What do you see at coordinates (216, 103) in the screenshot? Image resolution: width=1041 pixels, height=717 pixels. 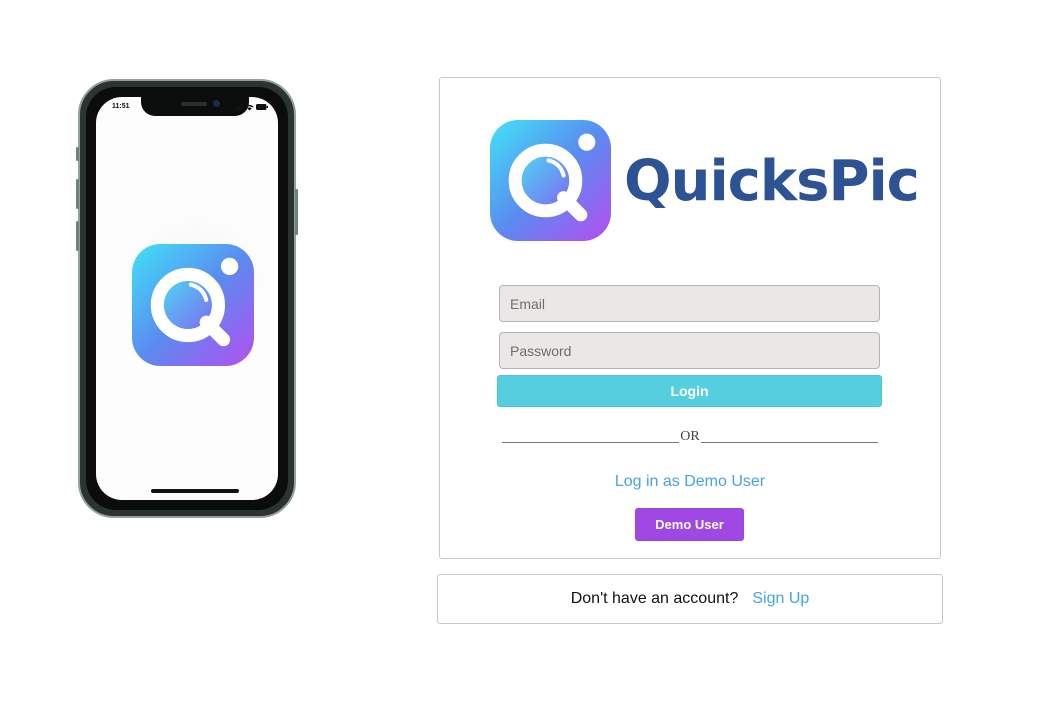 I see `front-camera` at bounding box center [216, 103].